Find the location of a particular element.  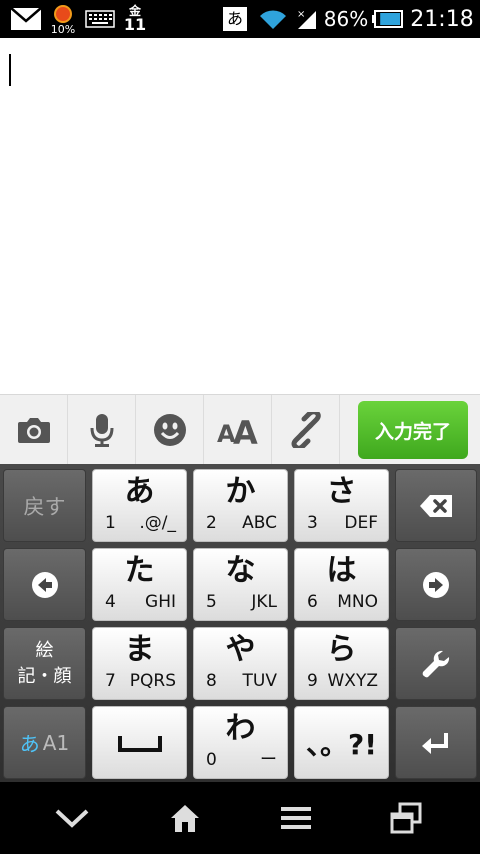

key-alpha: JKL is located at coordinates (264, 602).